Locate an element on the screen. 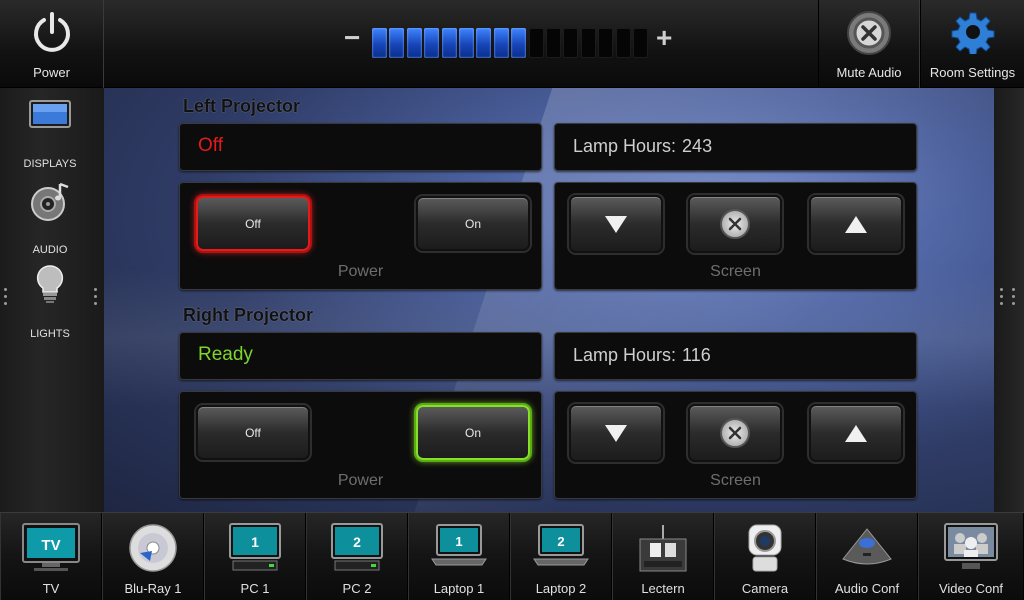  volume-down-button: − is located at coordinates (352, 38).